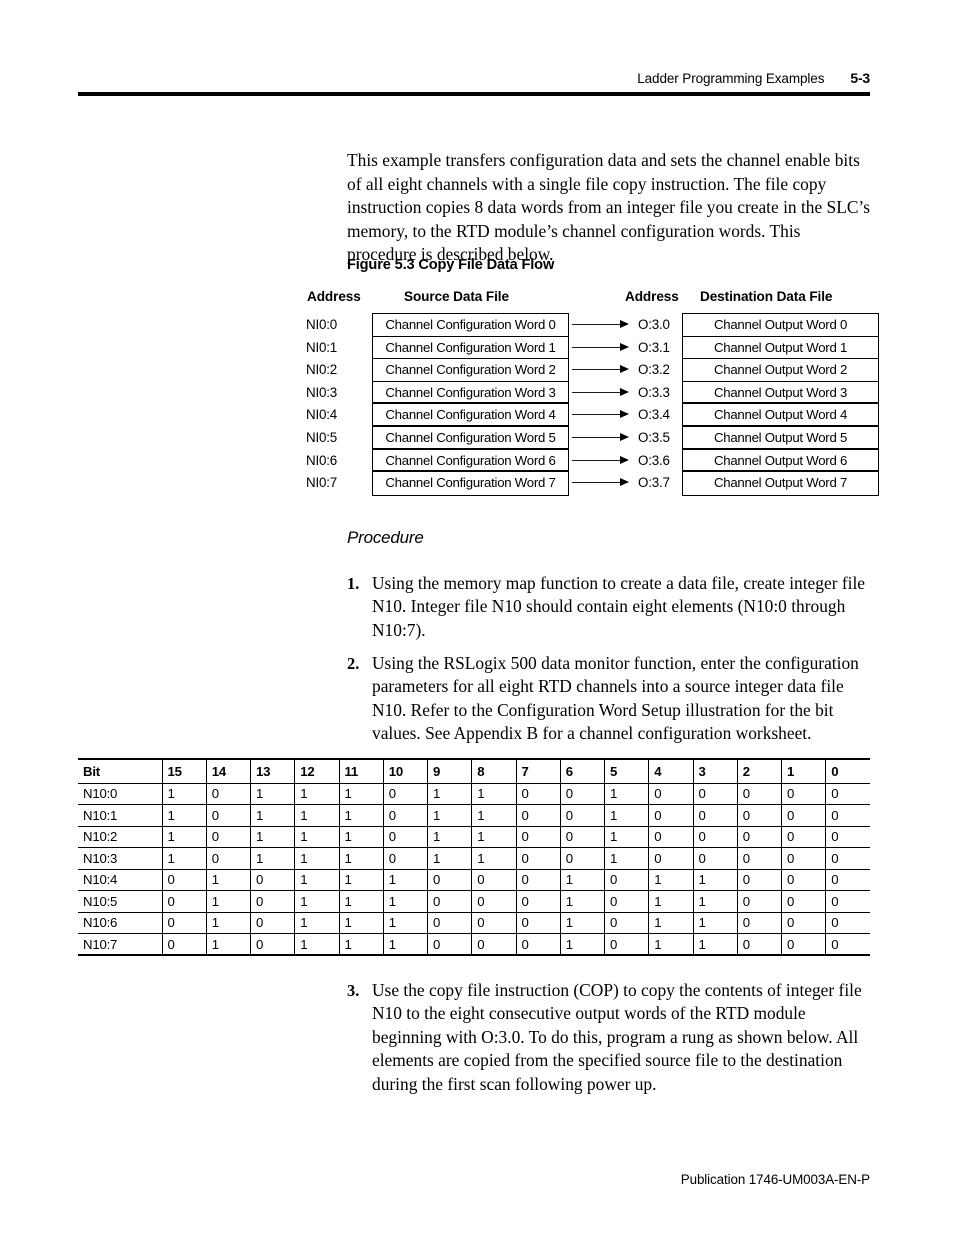 The width and height of the screenshot is (954, 1235). What do you see at coordinates (120, 771) in the screenshot?
I see `column-header: Bit` at bounding box center [120, 771].